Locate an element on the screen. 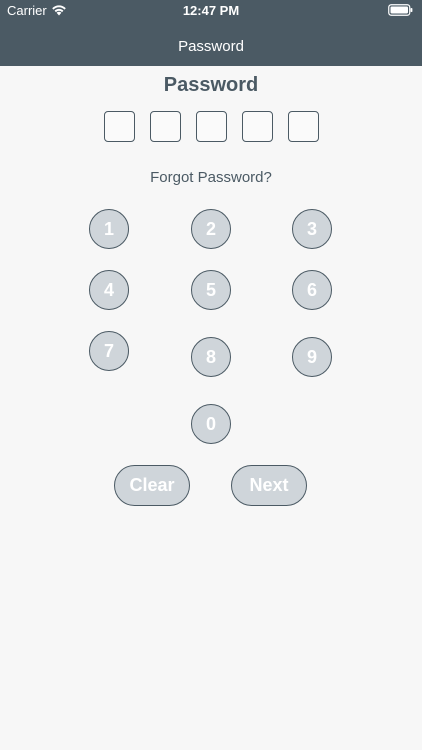 Image resolution: width=422 pixels, height=750 pixels. key-6: 6 is located at coordinates (312, 290).